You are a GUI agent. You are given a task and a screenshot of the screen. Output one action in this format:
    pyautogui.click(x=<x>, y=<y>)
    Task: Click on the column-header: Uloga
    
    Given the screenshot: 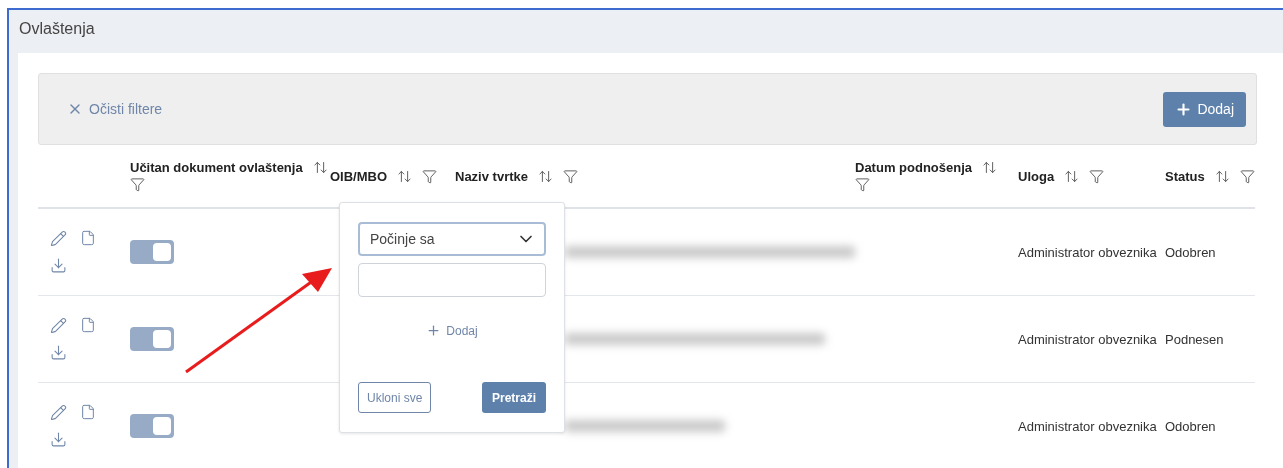 What is the action you would take?
    pyautogui.click(x=1036, y=176)
    